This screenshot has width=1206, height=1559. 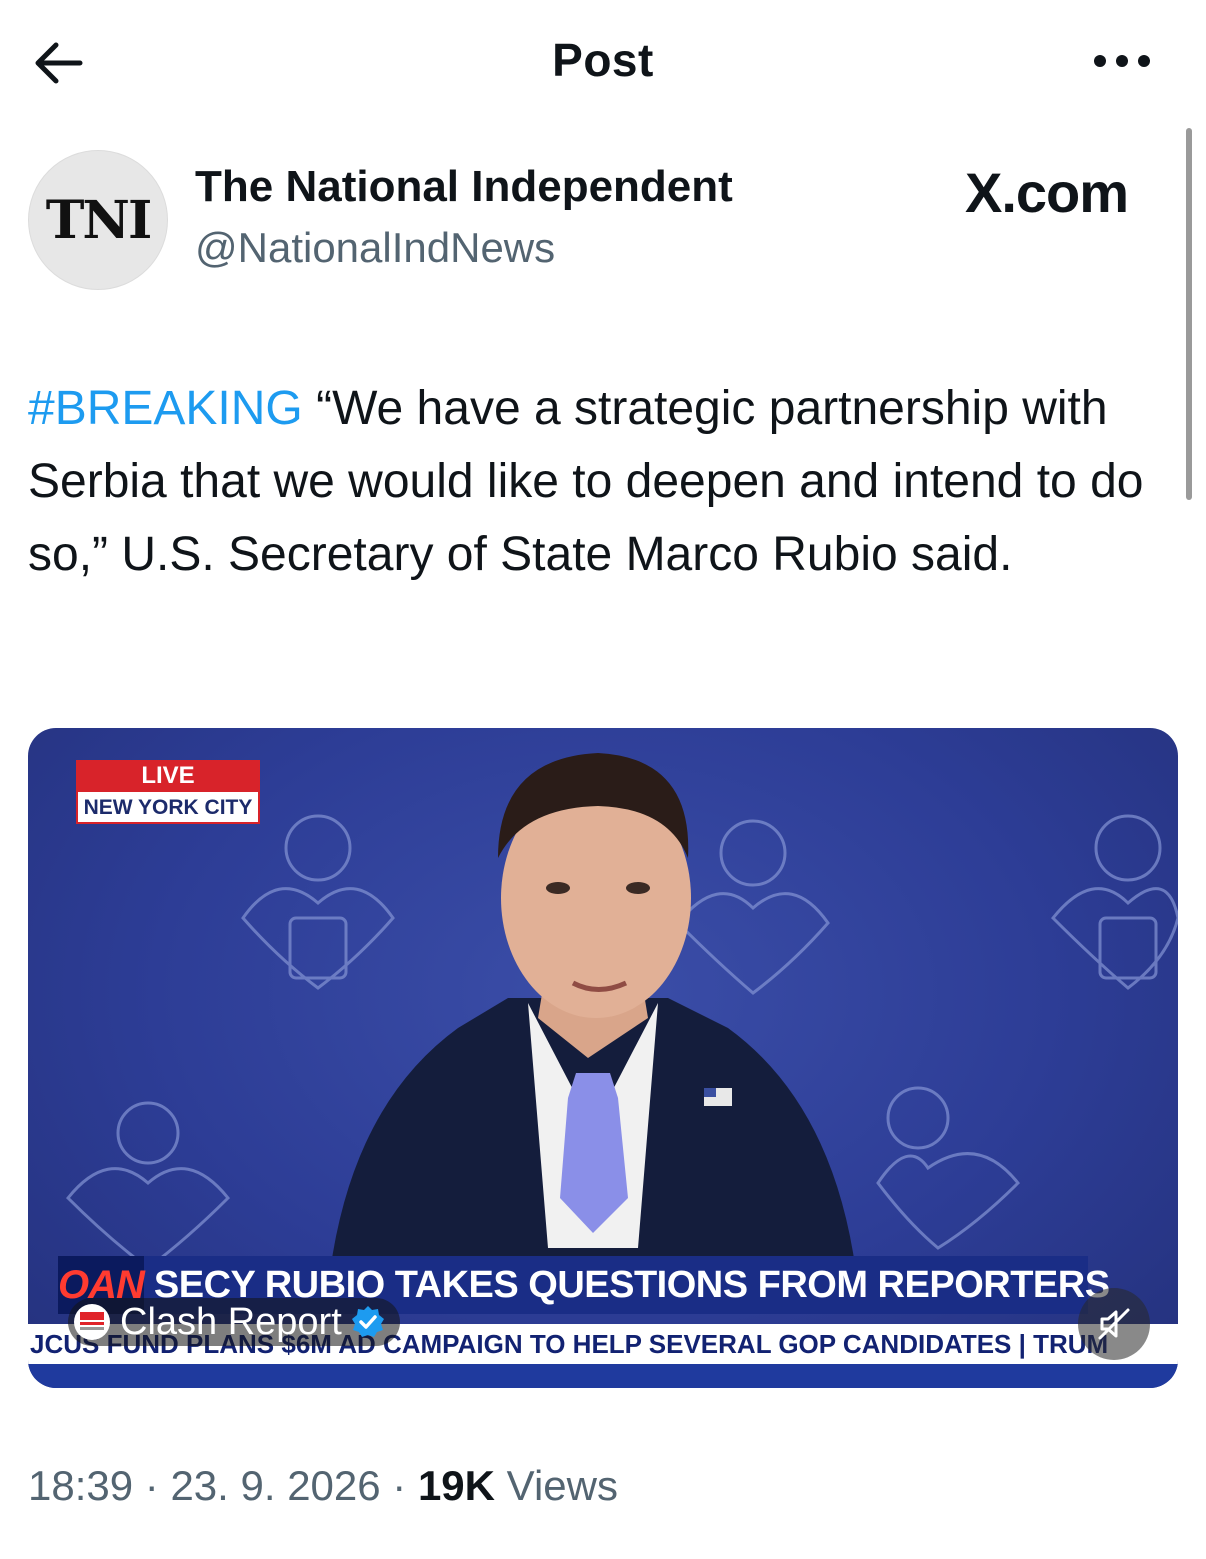 I want to click on author-handle: @NationalIndNews, so click(x=375, y=248).